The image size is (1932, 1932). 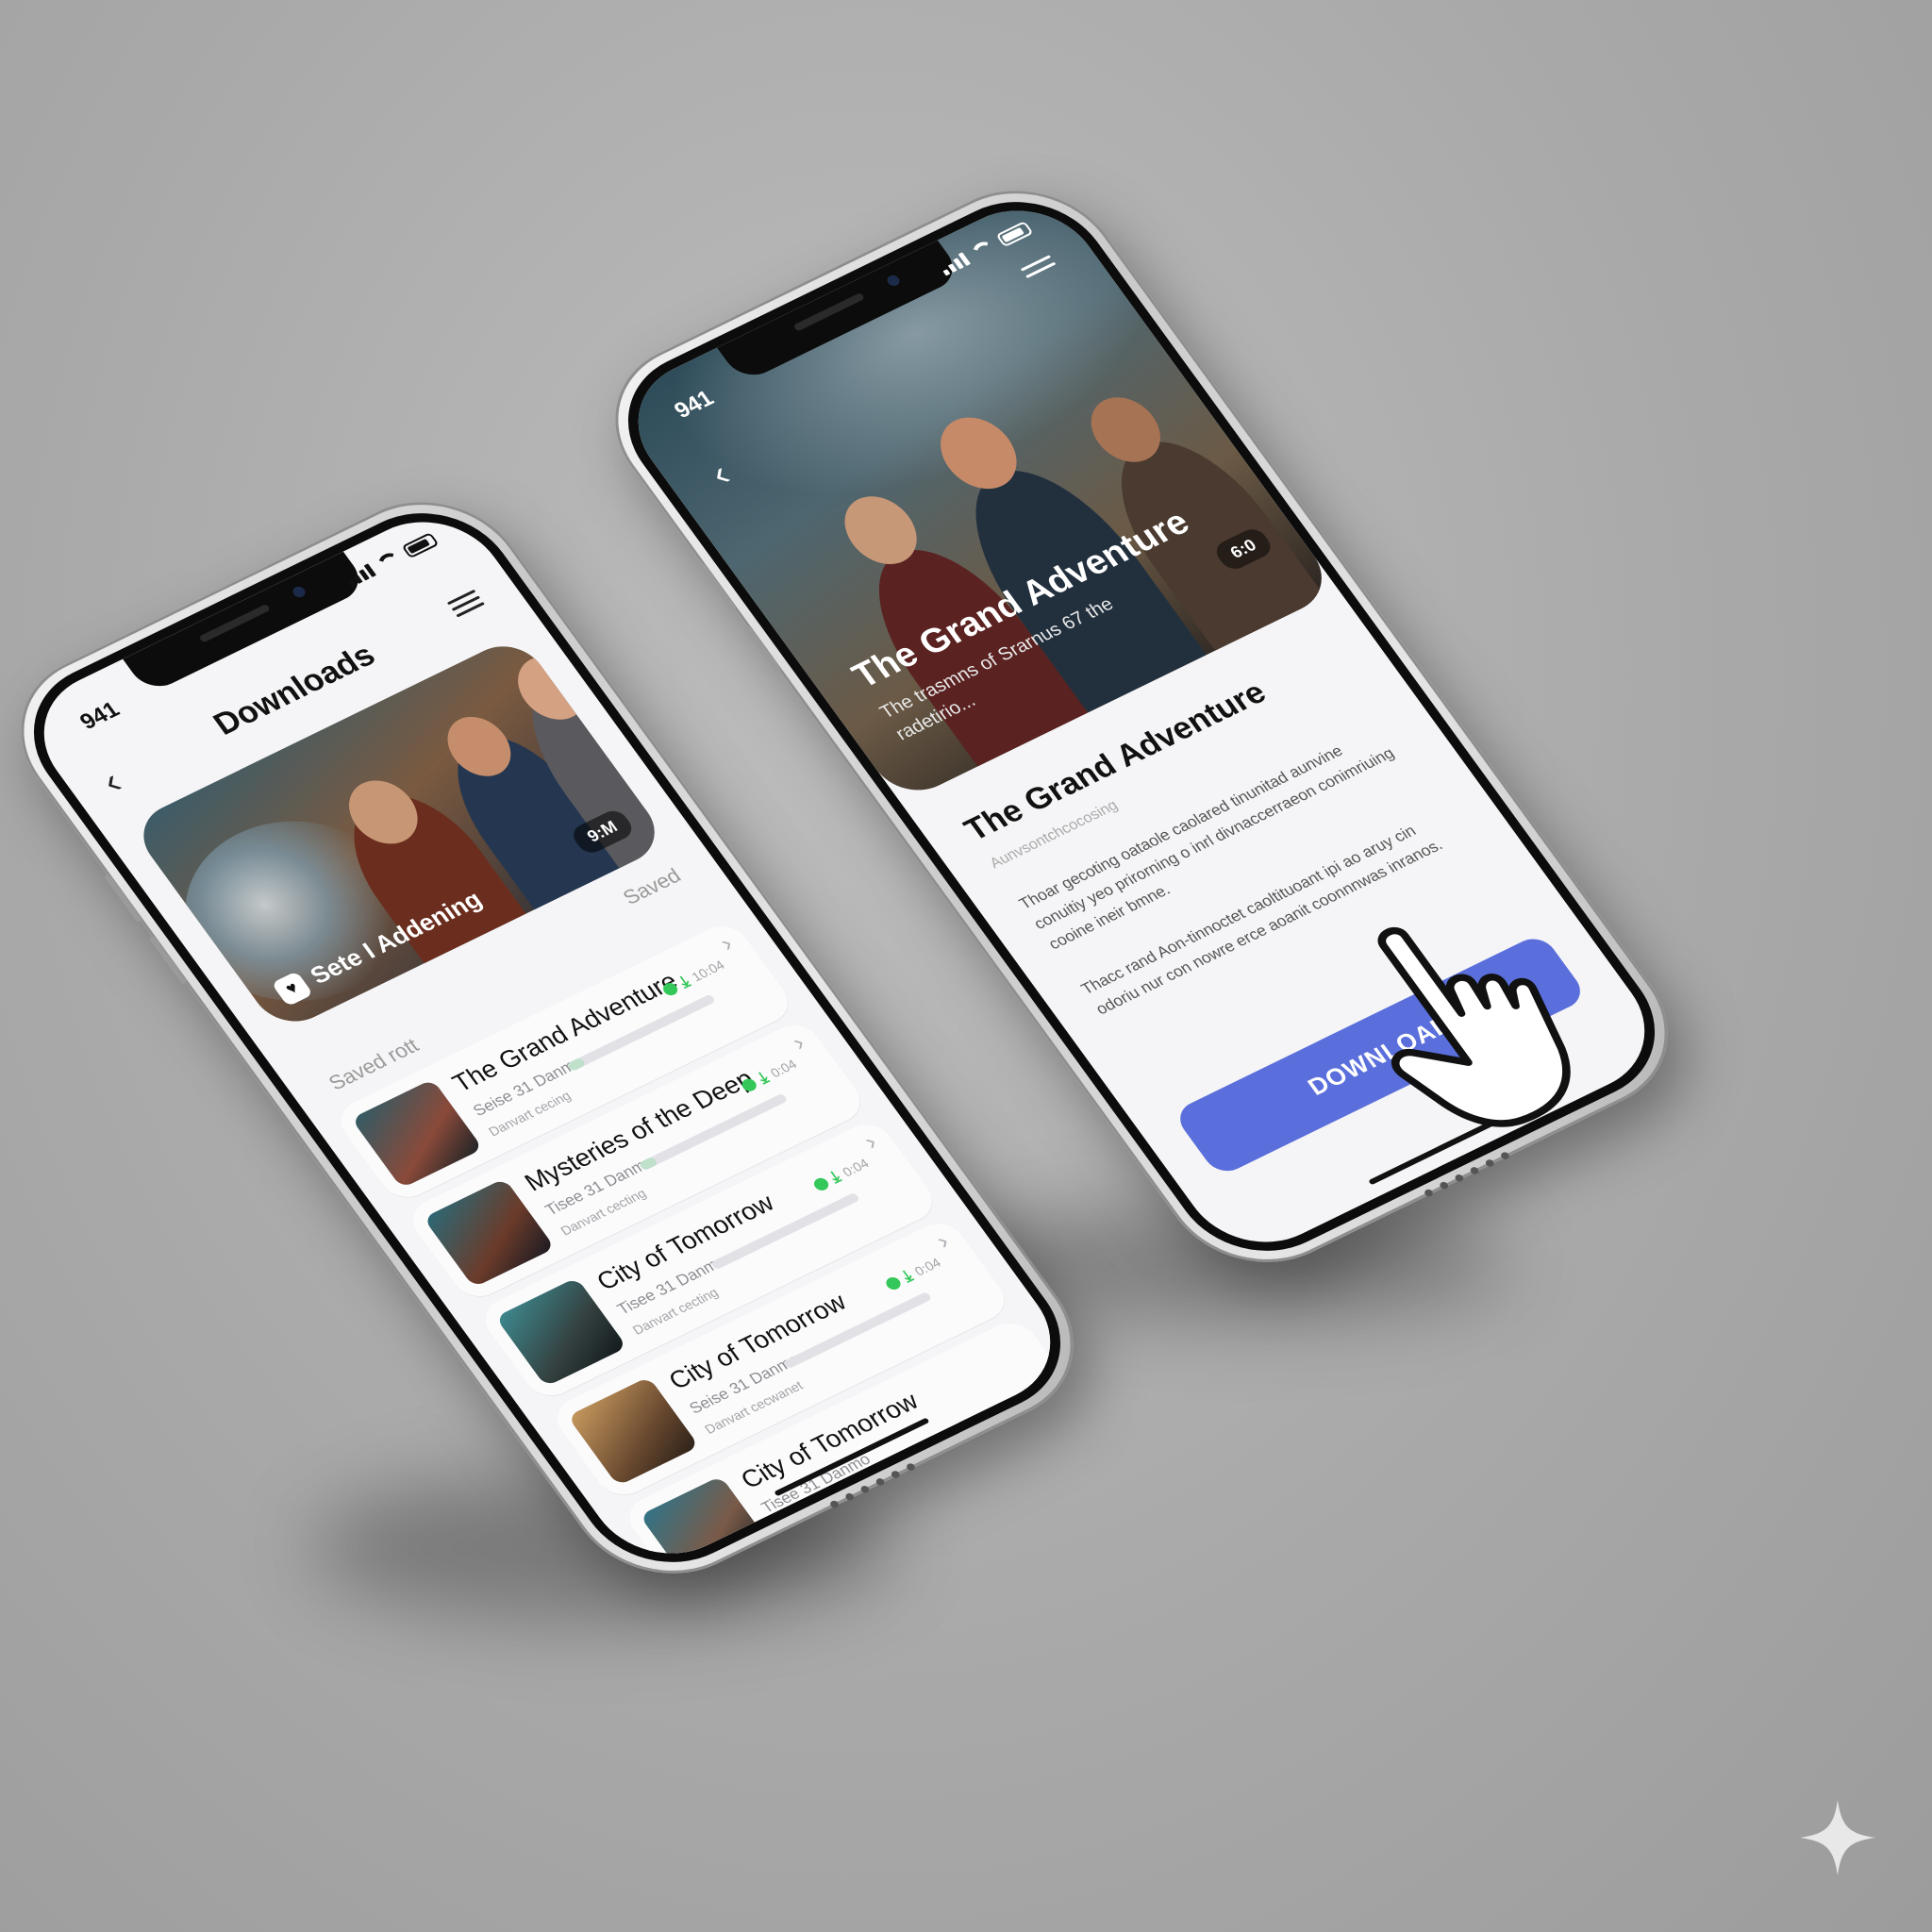 I want to click on item-status: ⤓ 10:04, so click(x=693, y=978).